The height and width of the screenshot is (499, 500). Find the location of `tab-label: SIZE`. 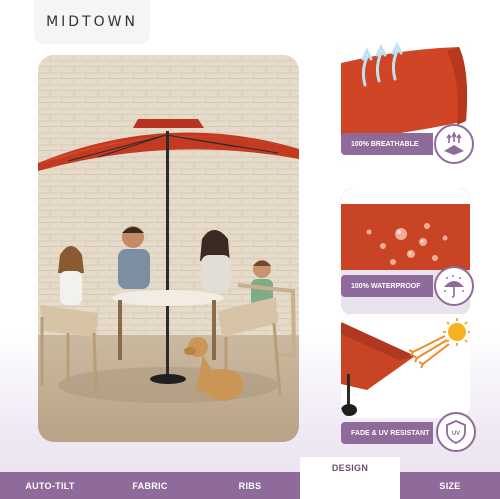

tab-label: SIZE is located at coordinates (450, 485).